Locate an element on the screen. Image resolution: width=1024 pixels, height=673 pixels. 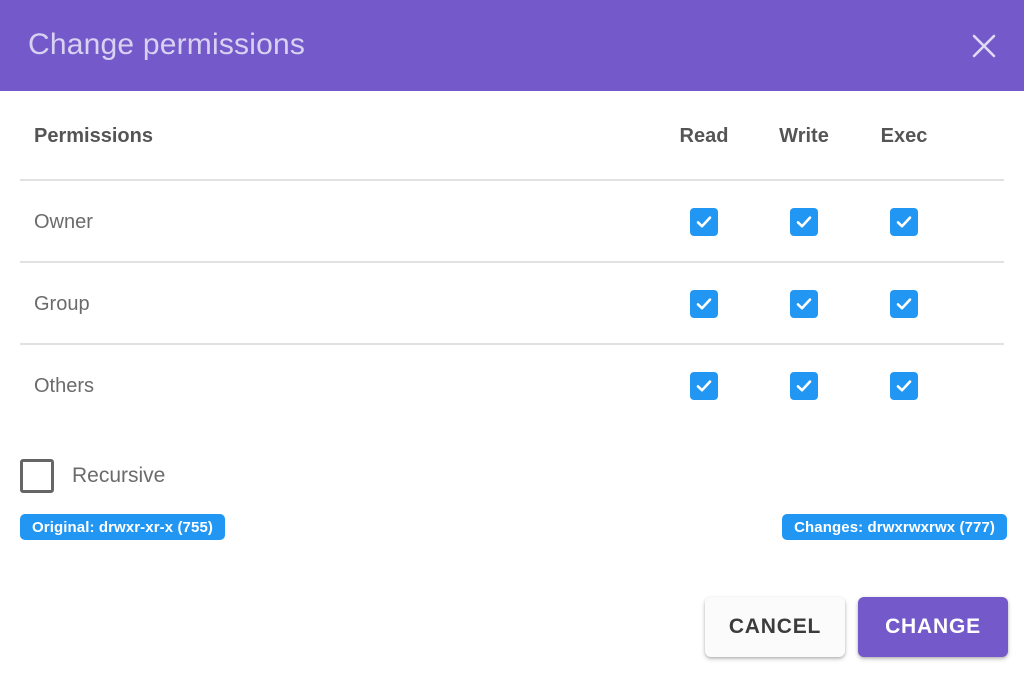
checkbox-owner-exec is located at coordinates (904, 222).